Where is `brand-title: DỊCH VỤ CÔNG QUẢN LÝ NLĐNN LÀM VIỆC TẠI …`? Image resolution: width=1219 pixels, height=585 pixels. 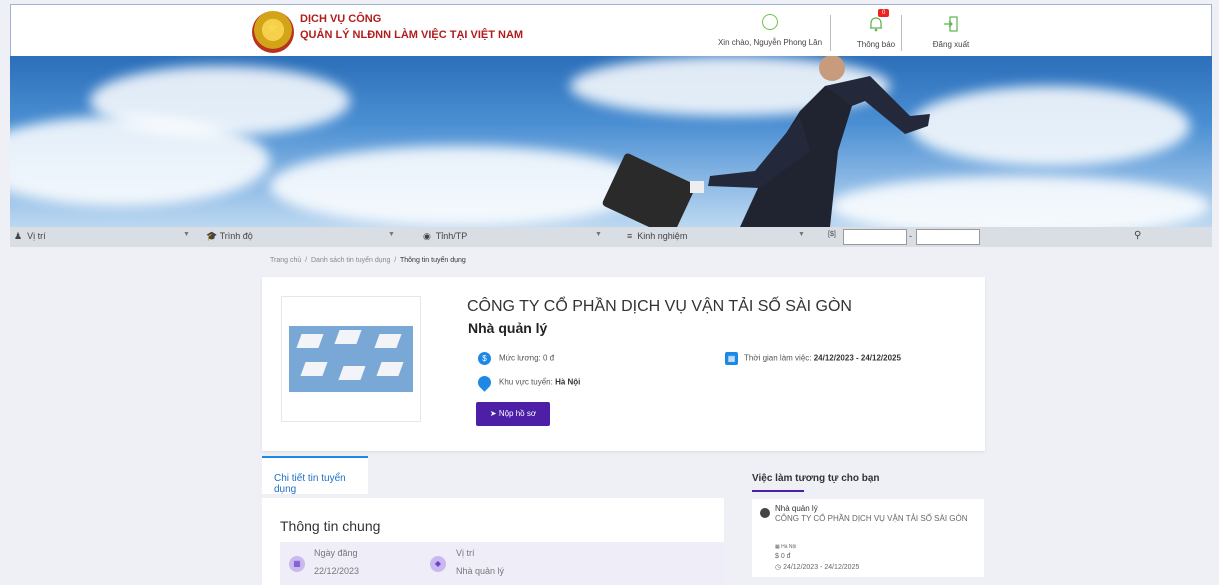 brand-title: DỊCH VỤ CÔNG QUẢN LÝ NLĐNN LÀM VIỆC TẠI … is located at coordinates (411, 27).